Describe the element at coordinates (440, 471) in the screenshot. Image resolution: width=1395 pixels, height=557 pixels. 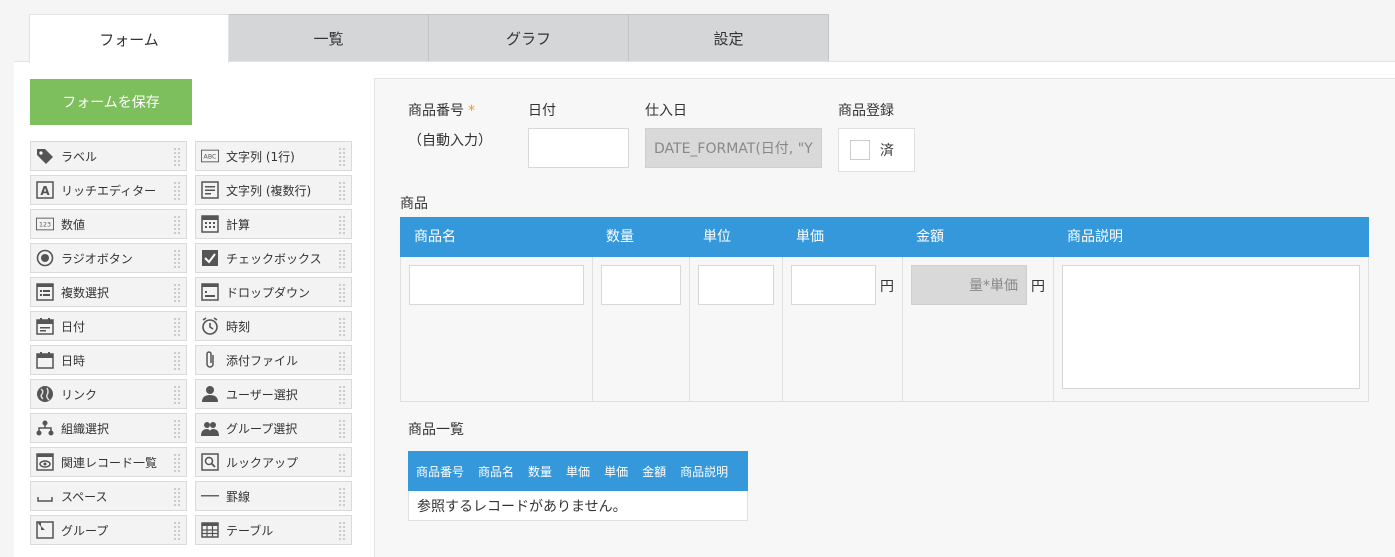
I see `ref-th-product-no: 商品番号` at that location.